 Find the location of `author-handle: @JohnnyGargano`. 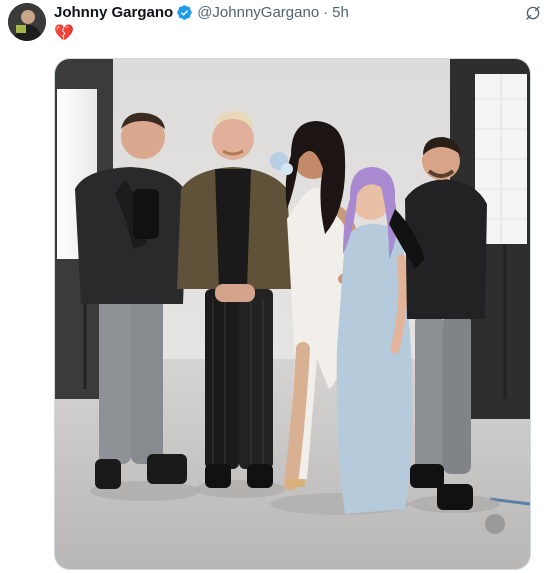

author-handle: @JohnnyGargano is located at coordinates (258, 12).